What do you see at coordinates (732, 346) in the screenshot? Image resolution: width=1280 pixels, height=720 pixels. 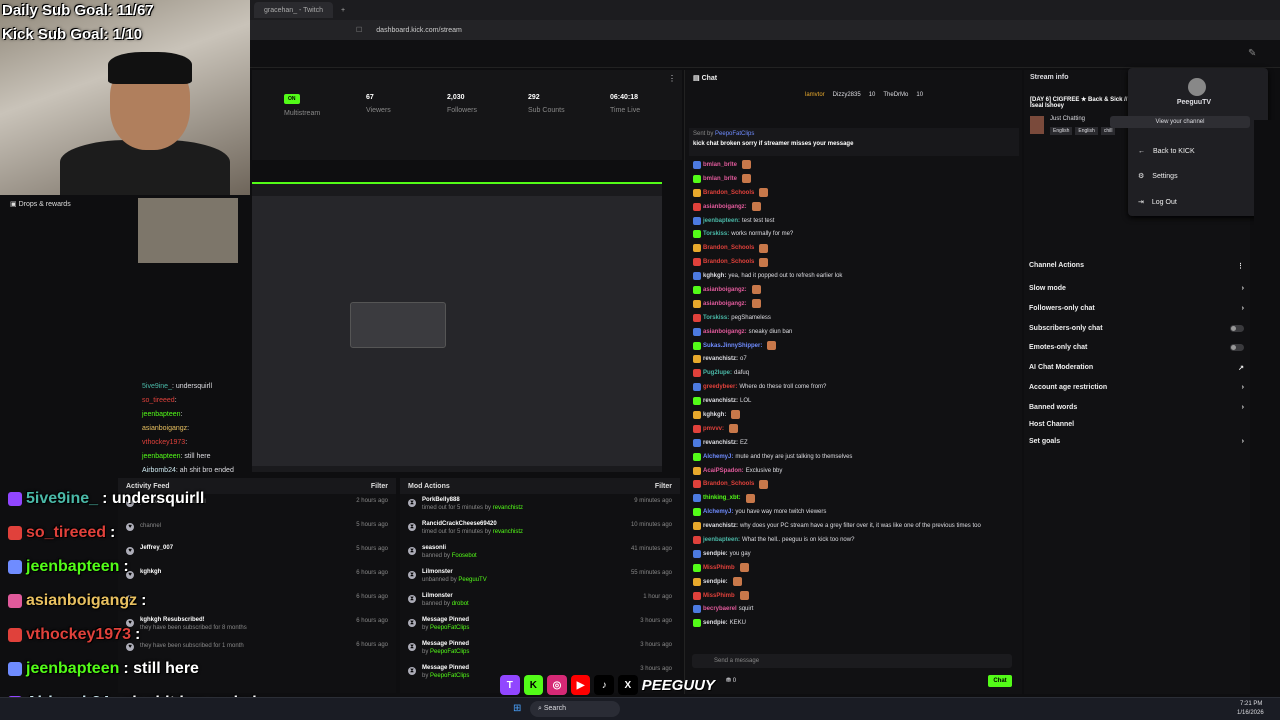 I see `chat-username: Sukas.JinnyShipper:` at bounding box center [732, 346].